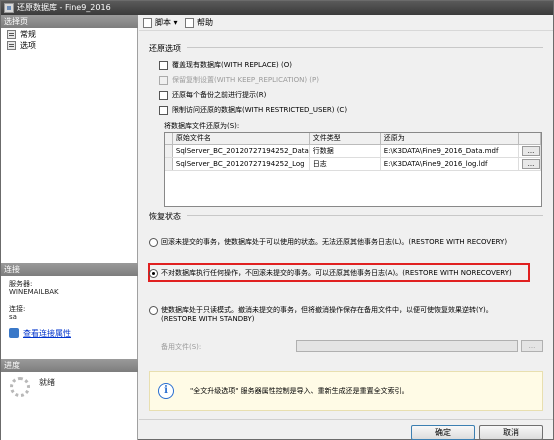 The image size is (554, 440). I want to click on checkbox-label: 覆盖现有数据库(WITH REPLACE) (O), so click(232, 65).